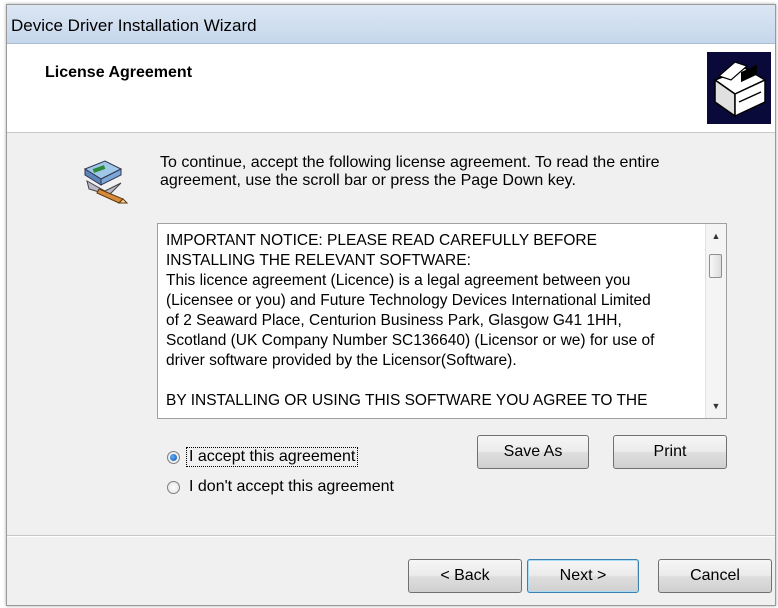 This screenshot has height=608, width=778. What do you see at coordinates (715, 266) in the screenshot?
I see `scroll-thumb` at bounding box center [715, 266].